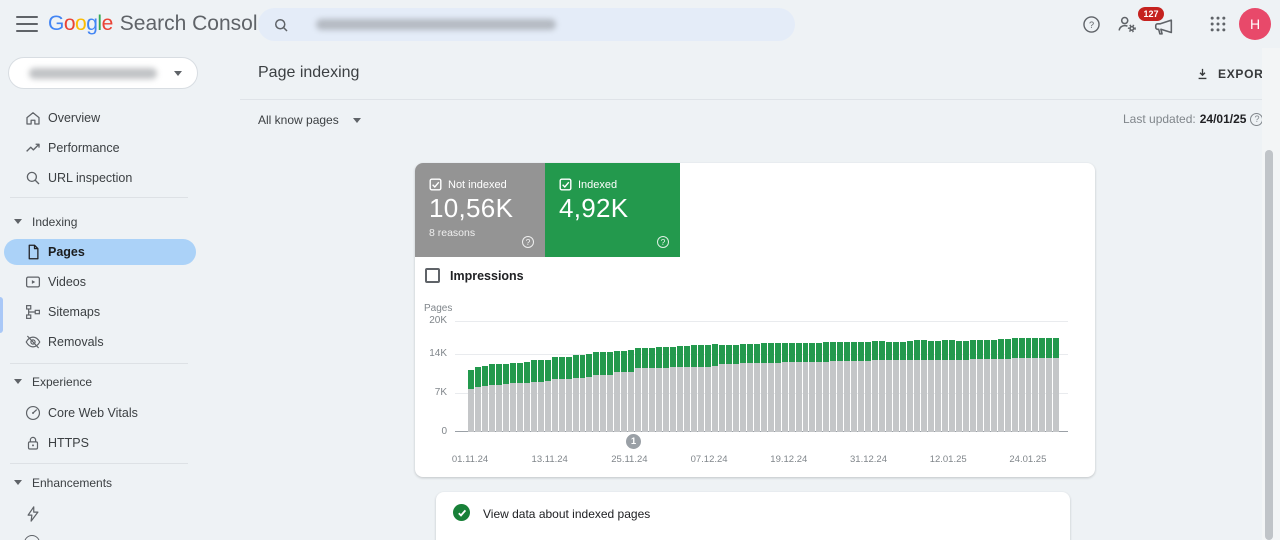 Image resolution: width=1280 pixels, height=540 pixels. Describe the element at coordinates (474, 275) in the screenshot. I see `impressions-checkbox: Impressions` at that location.